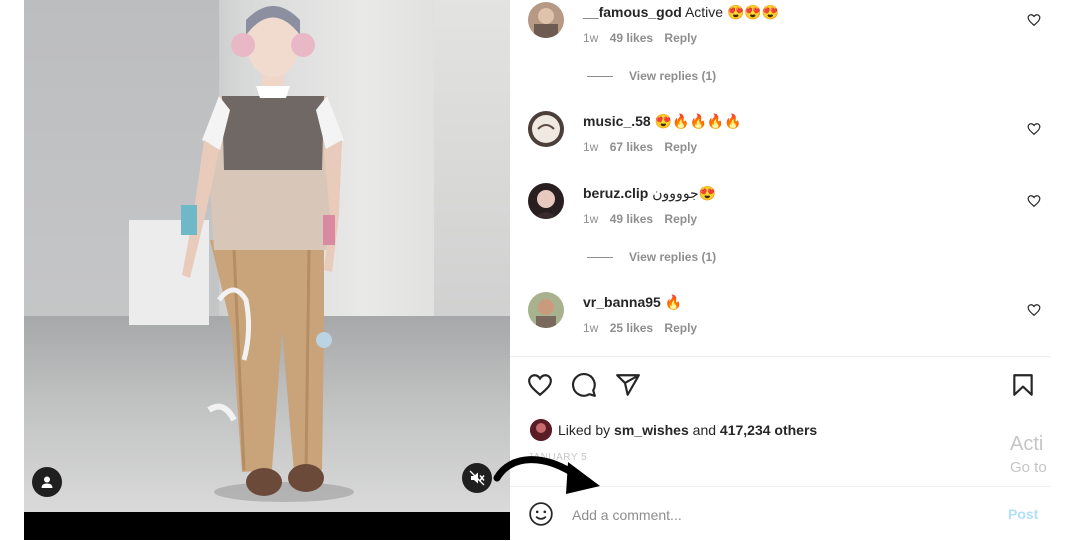  I want to click on heart-icon, so click(540, 385).